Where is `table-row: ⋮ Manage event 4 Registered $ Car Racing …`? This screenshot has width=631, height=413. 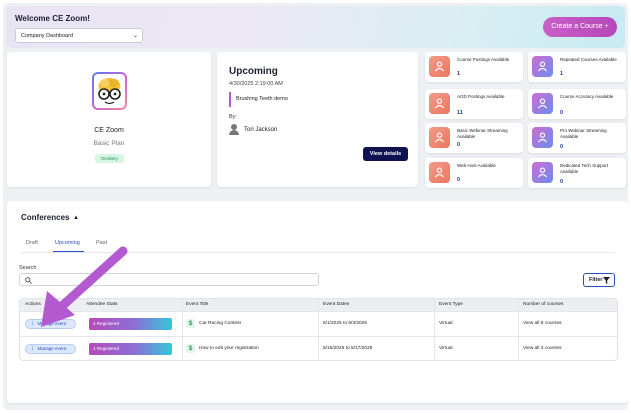
table-row: ⋮ Manage event 4 Registered $ Car Racing … is located at coordinates (318, 323).